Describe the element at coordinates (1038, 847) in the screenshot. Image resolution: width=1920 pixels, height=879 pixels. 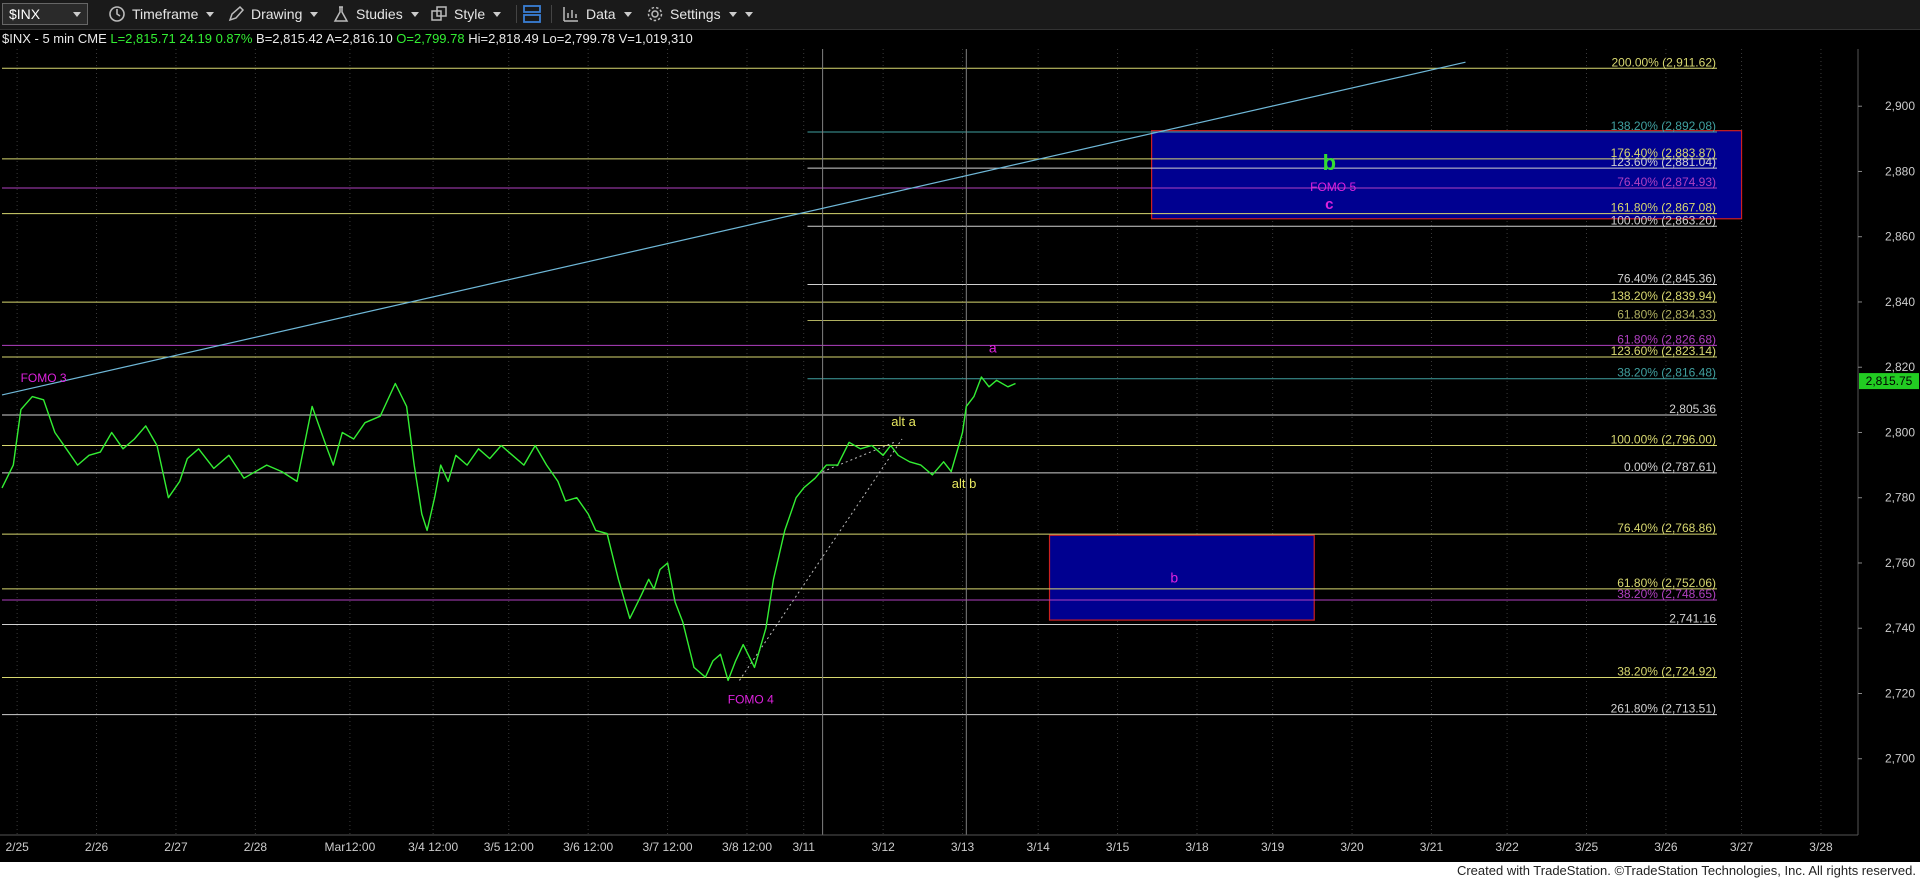
I see `x-tick-label: 3/14` at that location.